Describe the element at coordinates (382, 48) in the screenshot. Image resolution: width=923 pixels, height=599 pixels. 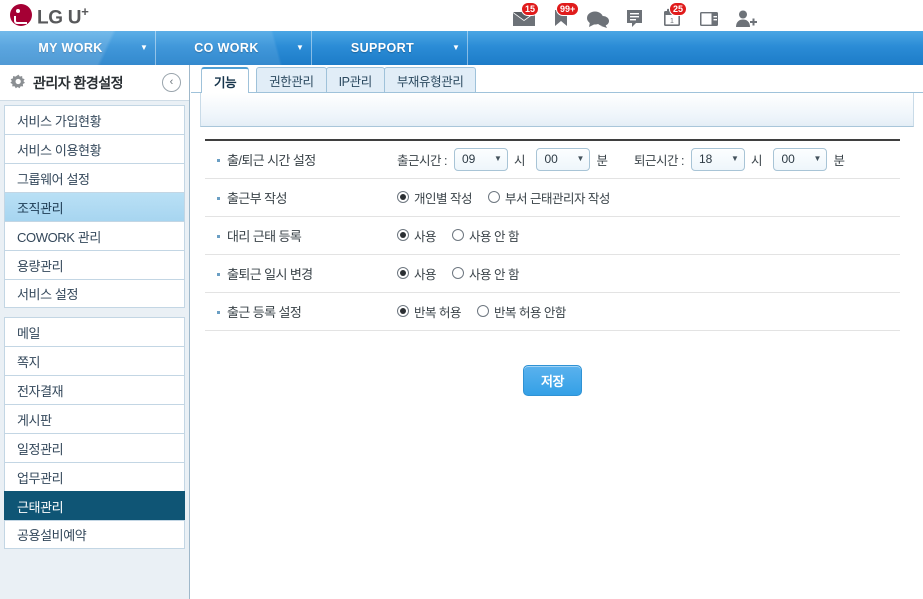
I see `nav-label: SUPPORT` at that location.